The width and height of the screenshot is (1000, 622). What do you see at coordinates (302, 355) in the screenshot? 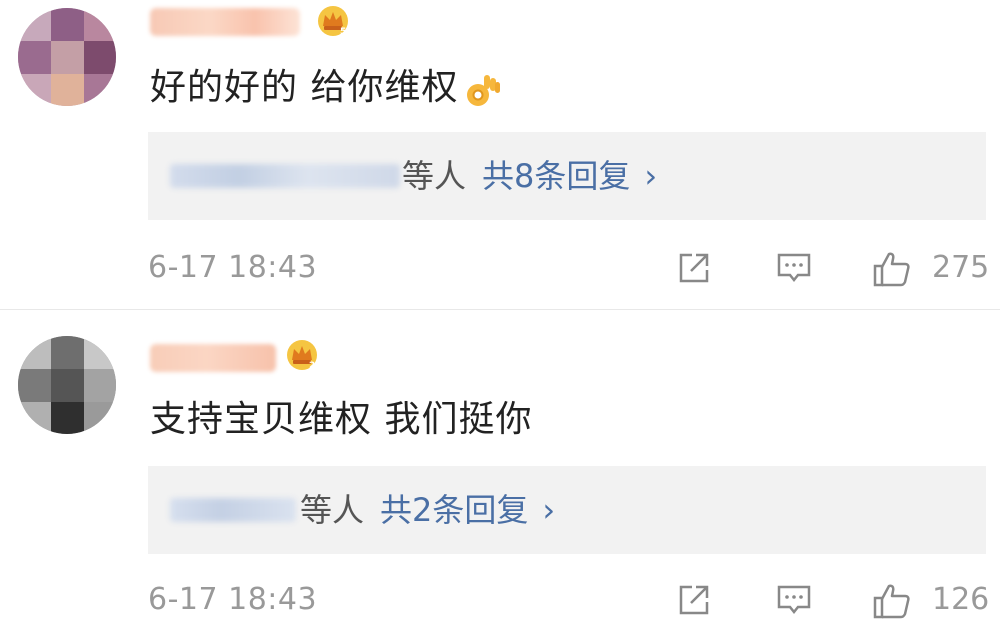
I see `crown-icon: 2` at bounding box center [302, 355].